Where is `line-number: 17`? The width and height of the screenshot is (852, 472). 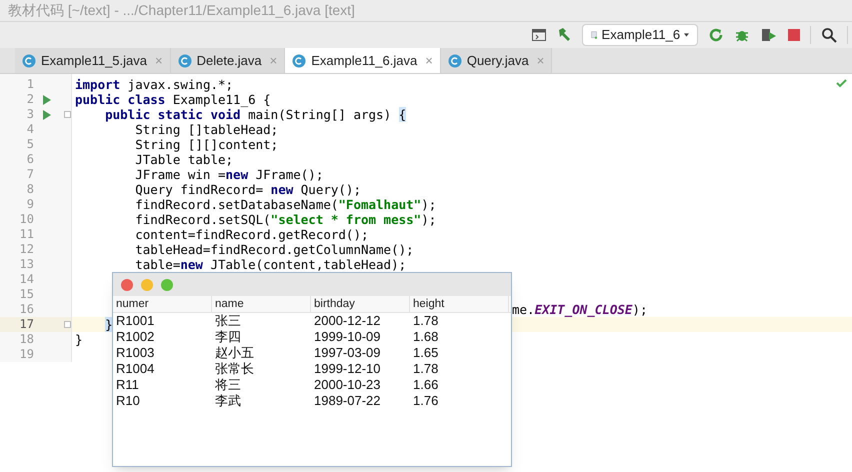 line-number: 17 is located at coordinates (26, 324).